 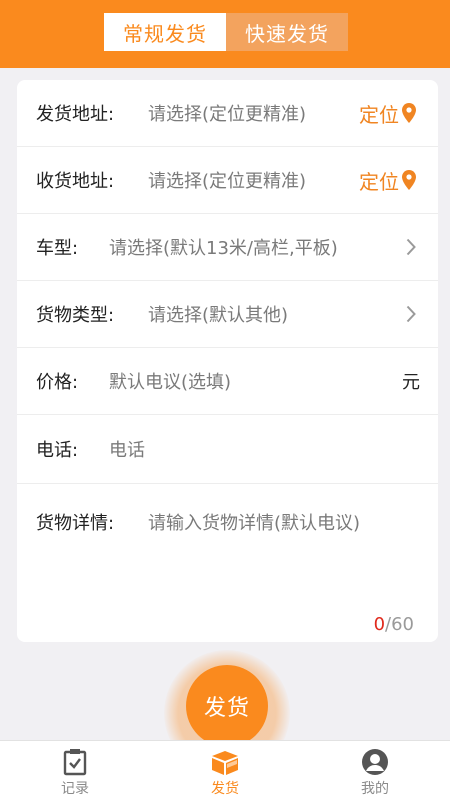 I want to click on cargo-type-select: 请选择(默认其他), so click(x=218, y=314).